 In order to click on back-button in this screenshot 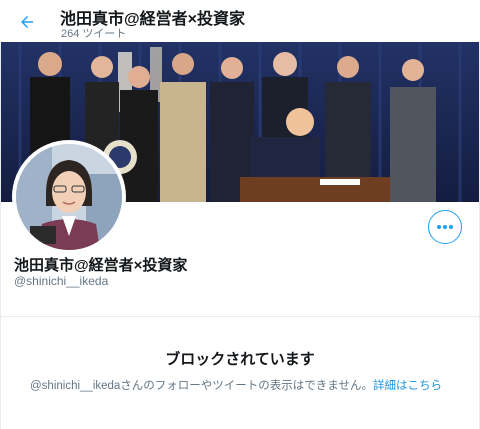, I will do `click(27, 22)`.